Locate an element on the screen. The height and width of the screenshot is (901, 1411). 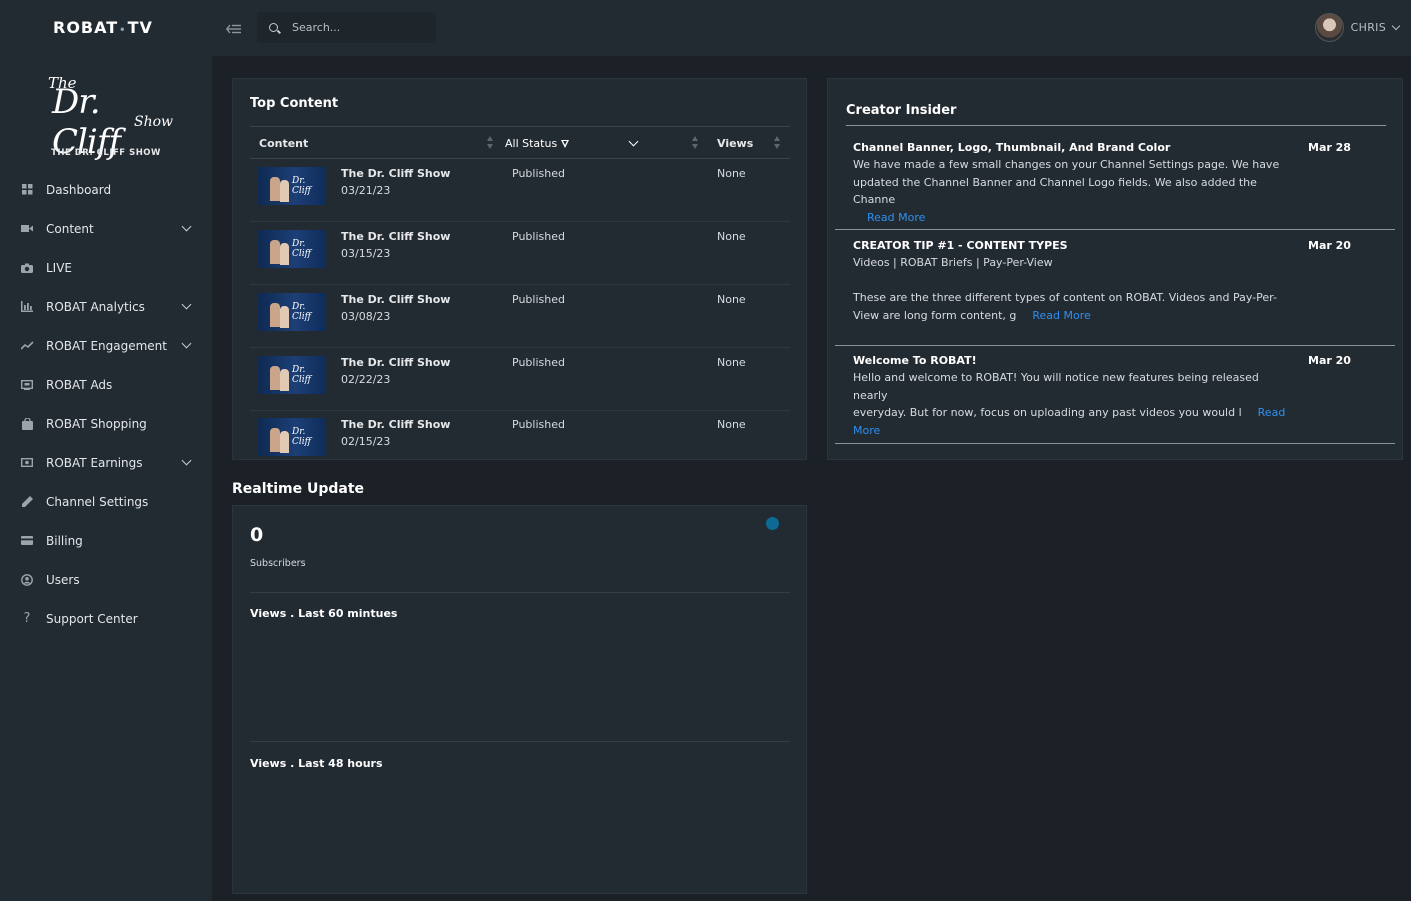
status-filter-select: All Status is located at coordinates (537, 143).